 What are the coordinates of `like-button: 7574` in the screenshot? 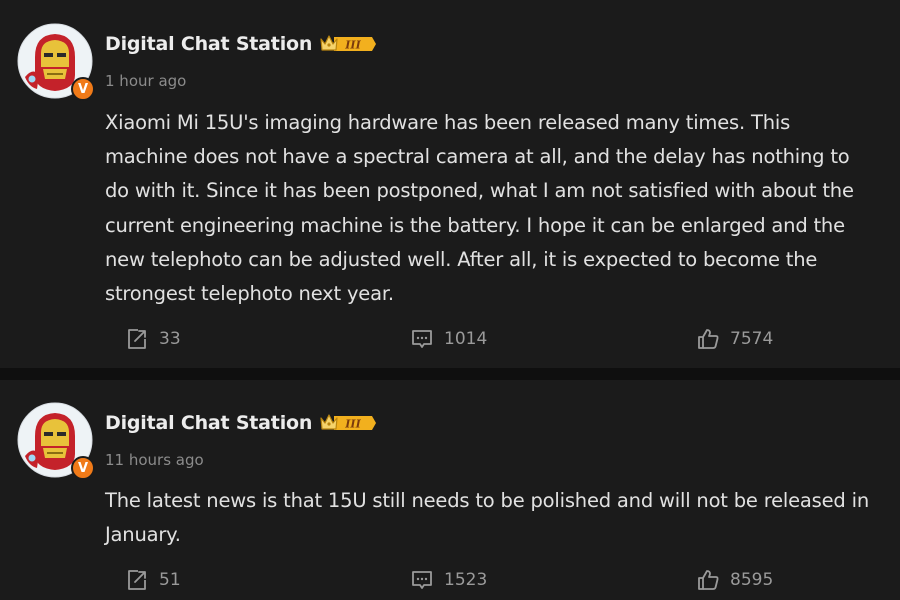 It's located at (734, 339).